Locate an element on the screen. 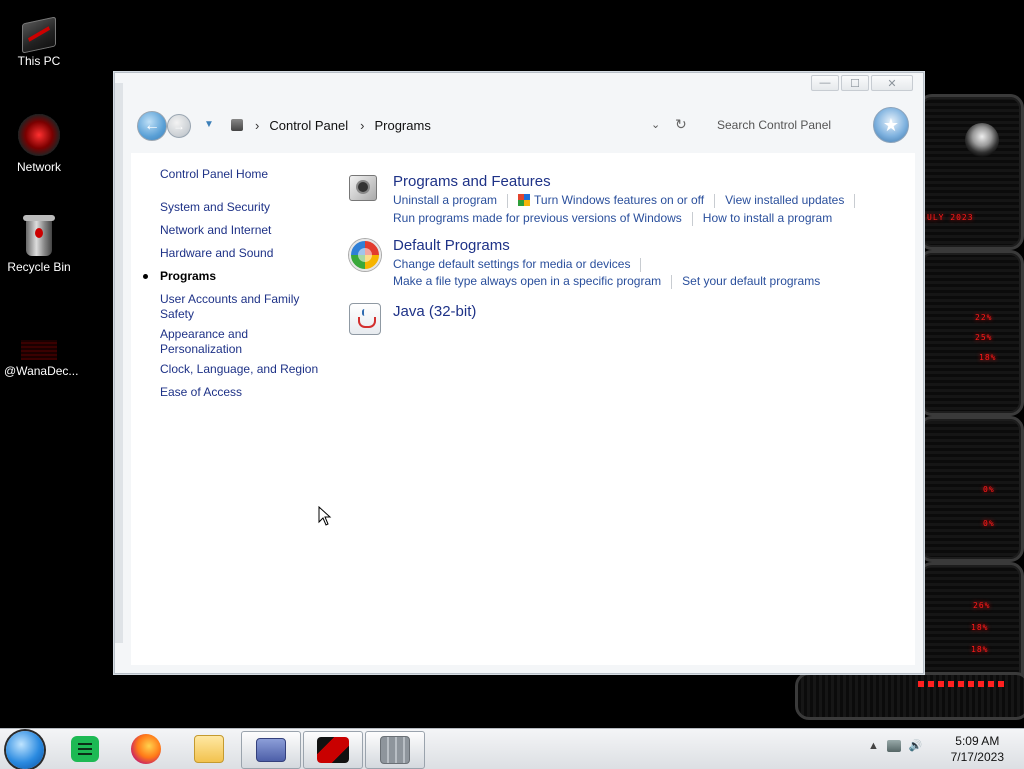  taskbar-app-control-panel is located at coordinates (271, 750).